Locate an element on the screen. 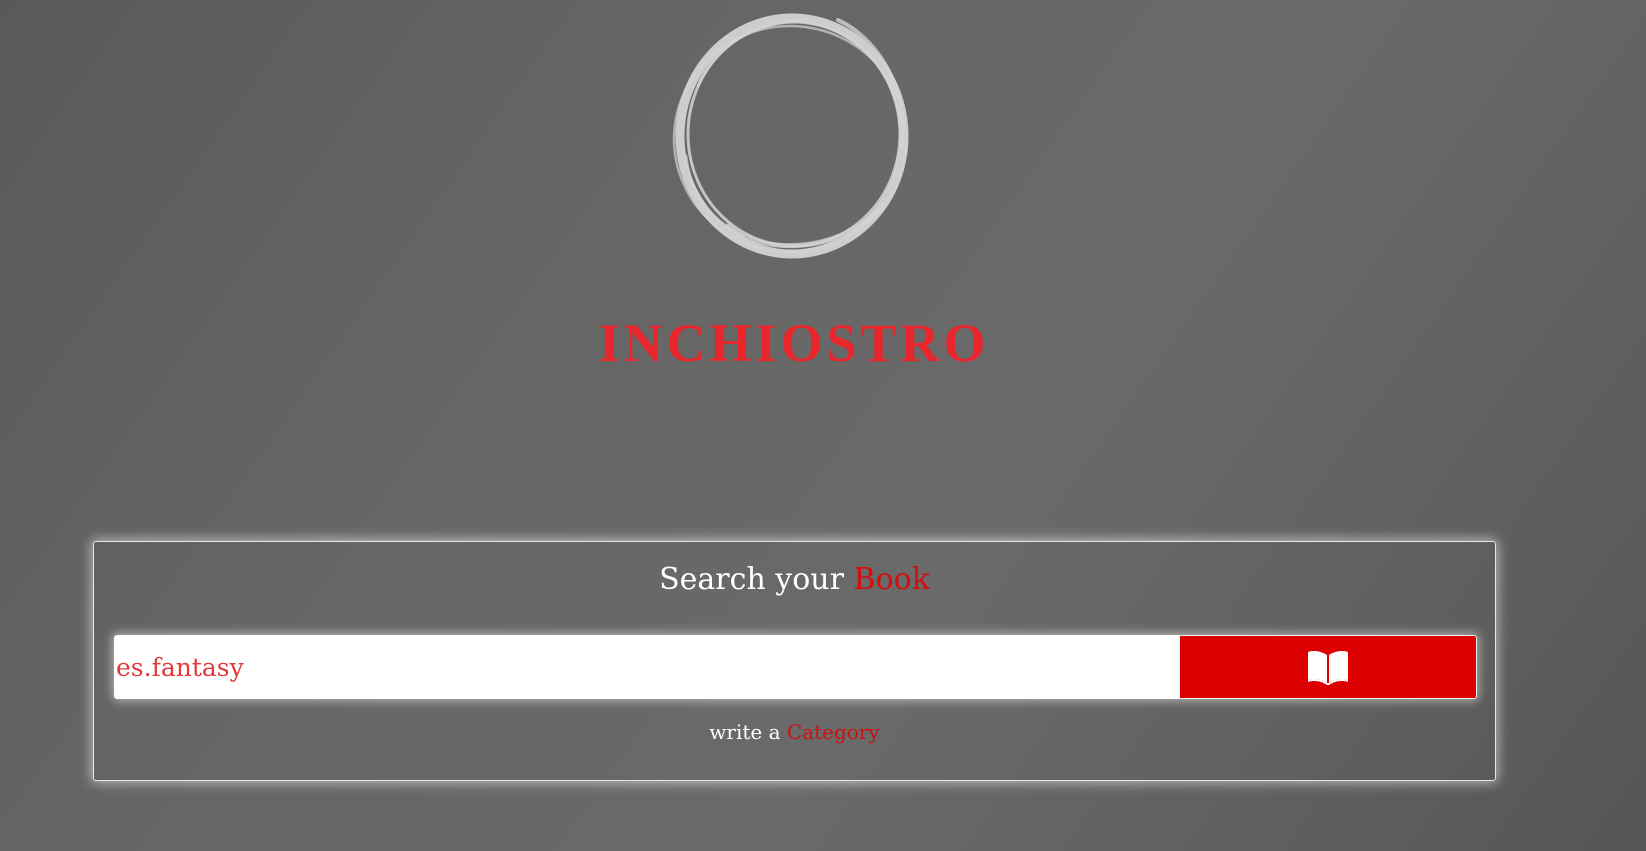 This screenshot has width=1646, height=851. search-heading: Search your Book is located at coordinates (794, 579).